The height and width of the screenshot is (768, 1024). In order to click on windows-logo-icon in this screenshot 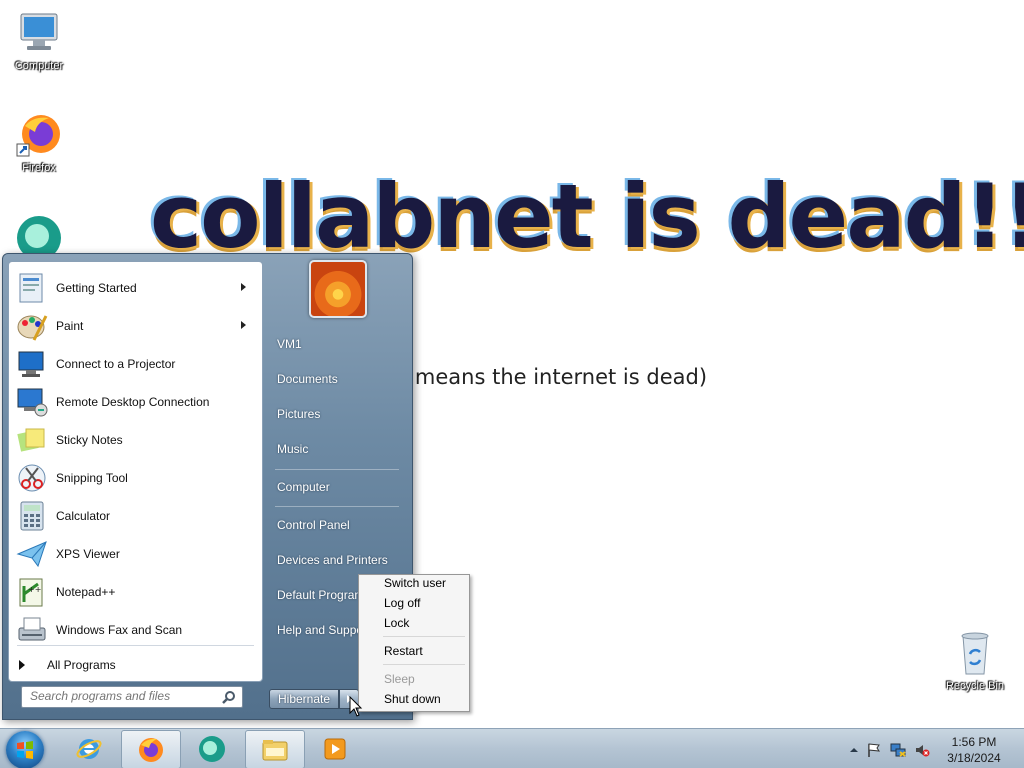, I will do `click(25, 750)`.